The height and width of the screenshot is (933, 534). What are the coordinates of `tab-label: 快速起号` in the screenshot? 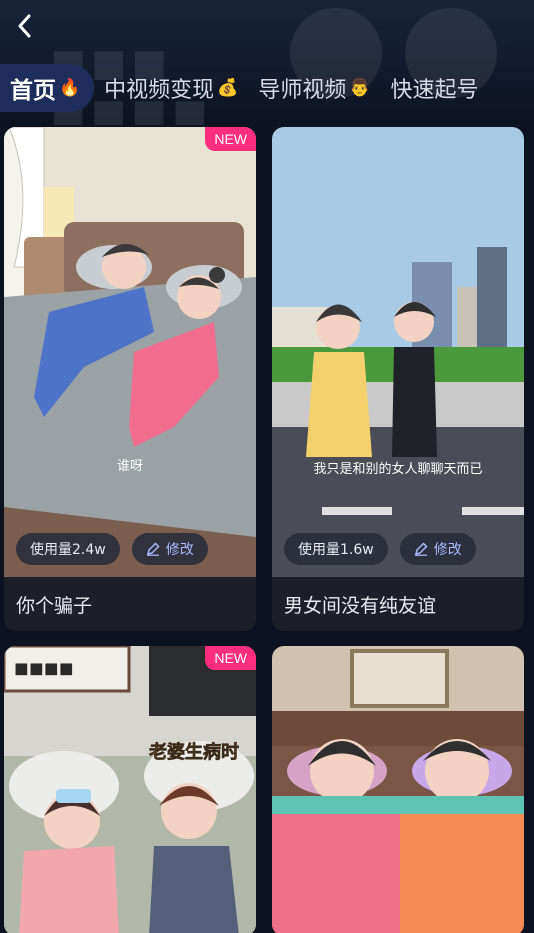 It's located at (434, 90).